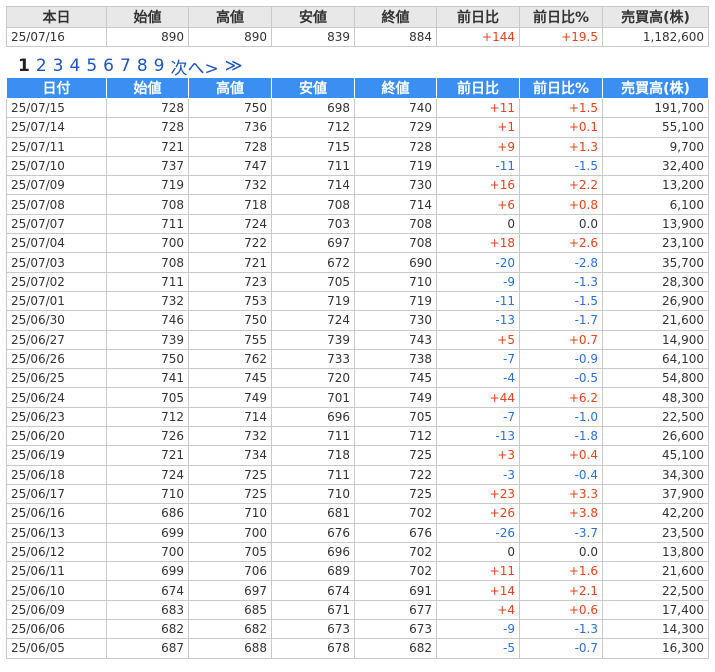 Image resolution: width=715 pixels, height=672 pixels. What do you see at coordinates (313, 648) in the screenshot?
I see `cell-low: 678` at bounding box center [313, 648].